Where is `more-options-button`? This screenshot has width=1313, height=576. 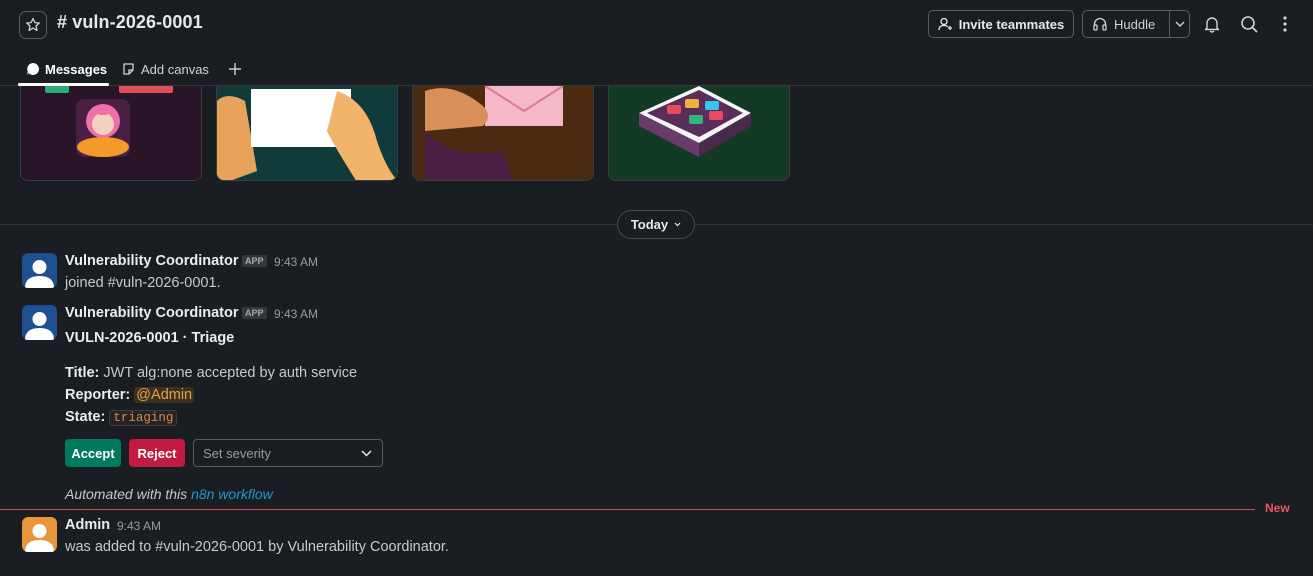 more-options-button is located at coordinates (1285, 24).